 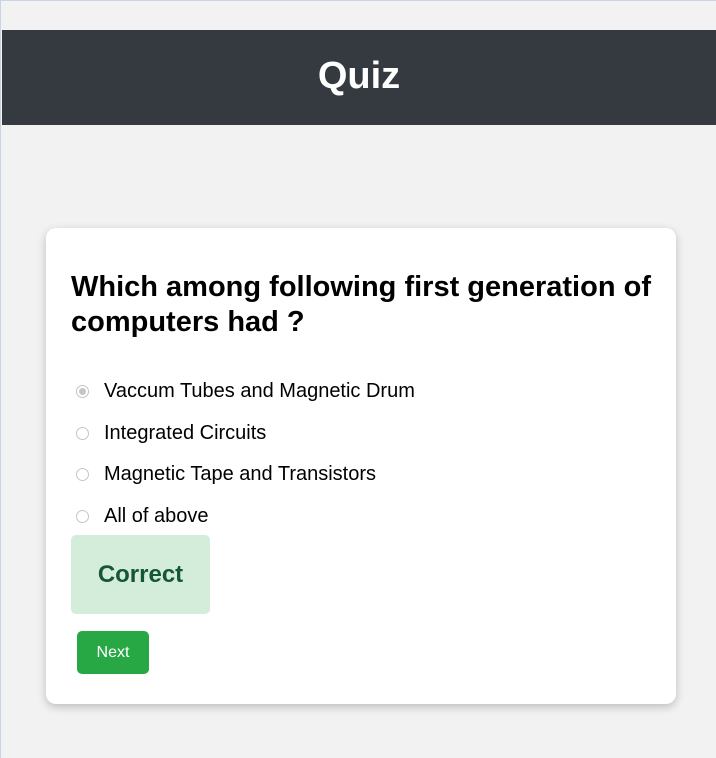 I want to click on answer-option-label: All of above, so click(x=156, y=515).